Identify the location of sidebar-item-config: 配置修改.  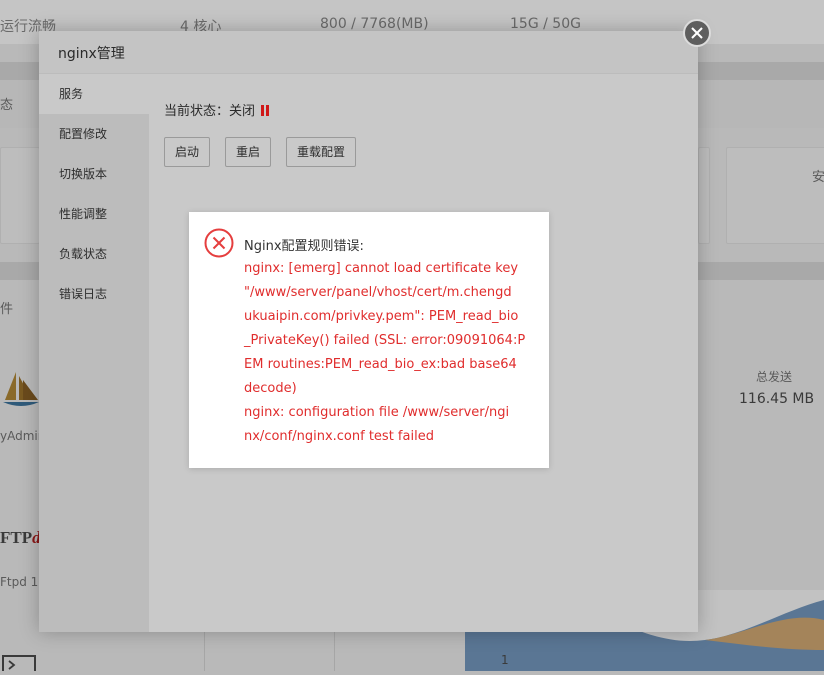
(94, 134).